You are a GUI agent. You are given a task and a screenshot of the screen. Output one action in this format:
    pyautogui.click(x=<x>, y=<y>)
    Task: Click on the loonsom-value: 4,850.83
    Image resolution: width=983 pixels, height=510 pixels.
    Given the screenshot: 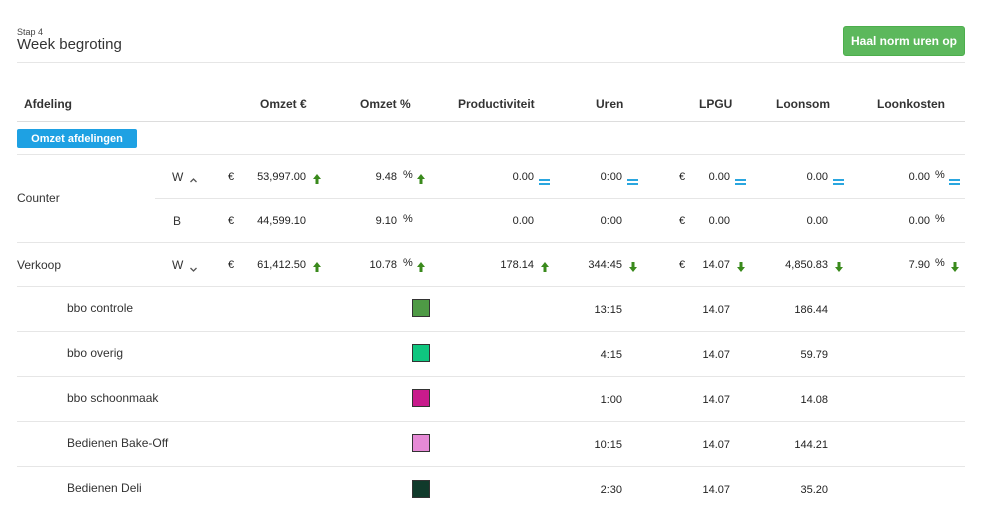 What is the action you would take?
    pyautogui.click(x=806, y=265)
    